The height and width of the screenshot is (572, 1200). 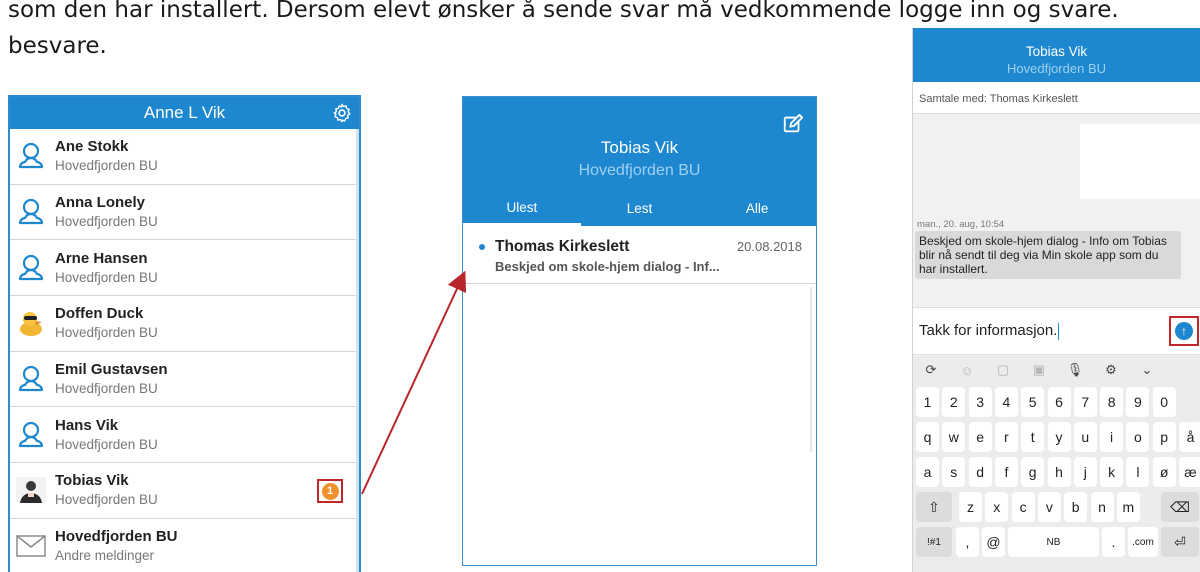 I want to click on contact-row: Emil Gustavsen Hovedfjorden BU, so click(x=184, y=380).